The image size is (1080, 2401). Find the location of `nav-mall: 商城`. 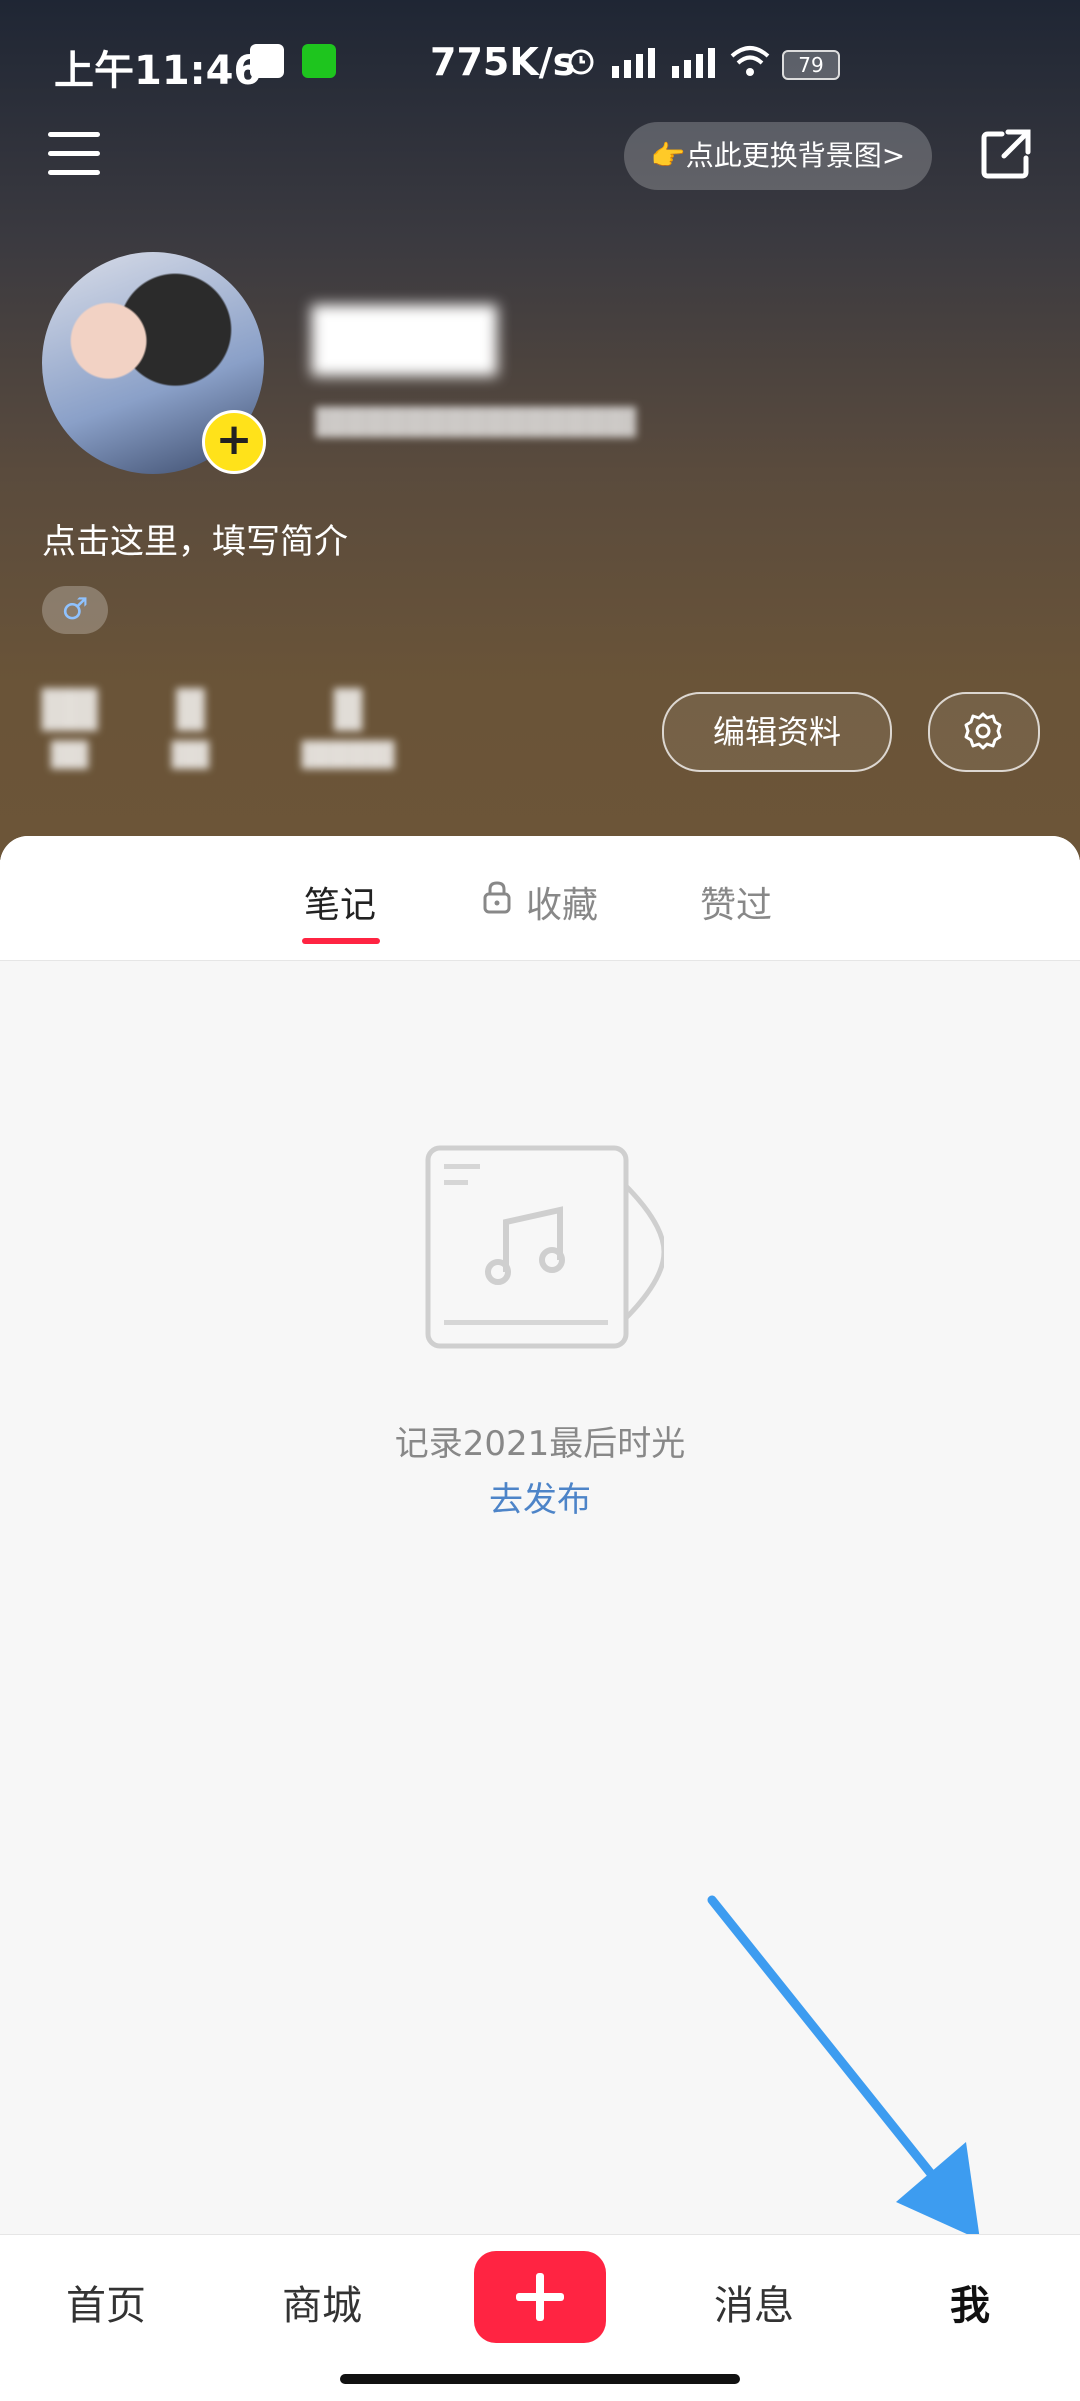

nav-mall: 商城 is located at coordinates (322, 2302).